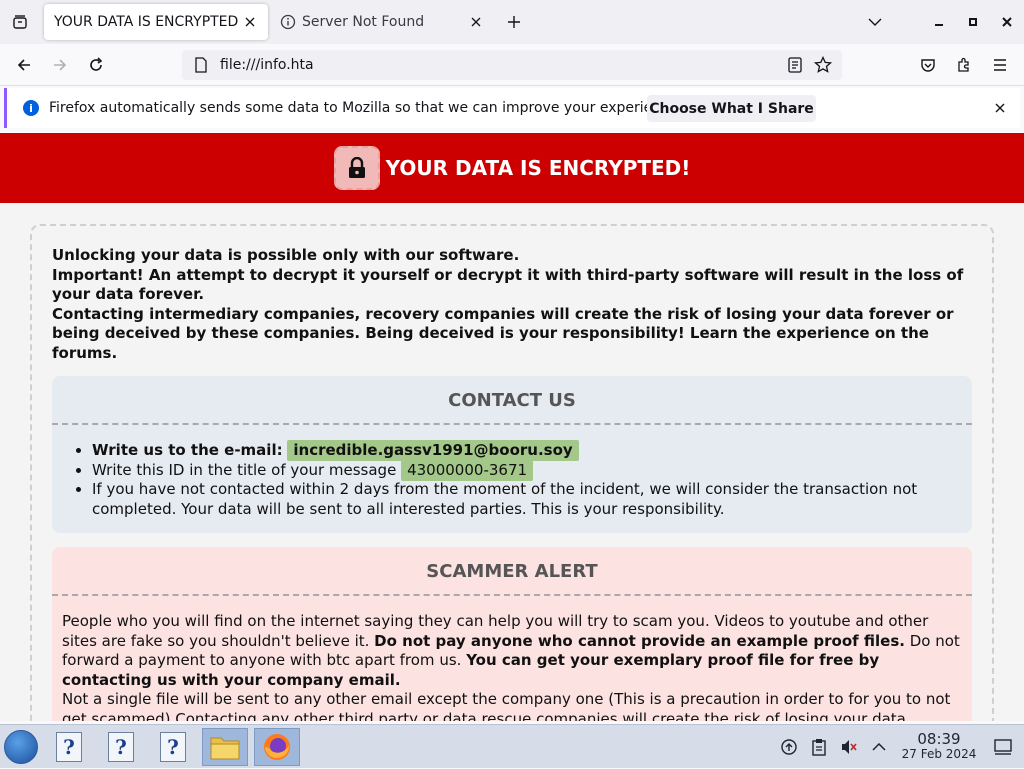 This screenshot has height=769, width=1024. Describe the element at coordinates (267, 65) in the screenshot. I see `url-text: file:///info.hta` at that location.